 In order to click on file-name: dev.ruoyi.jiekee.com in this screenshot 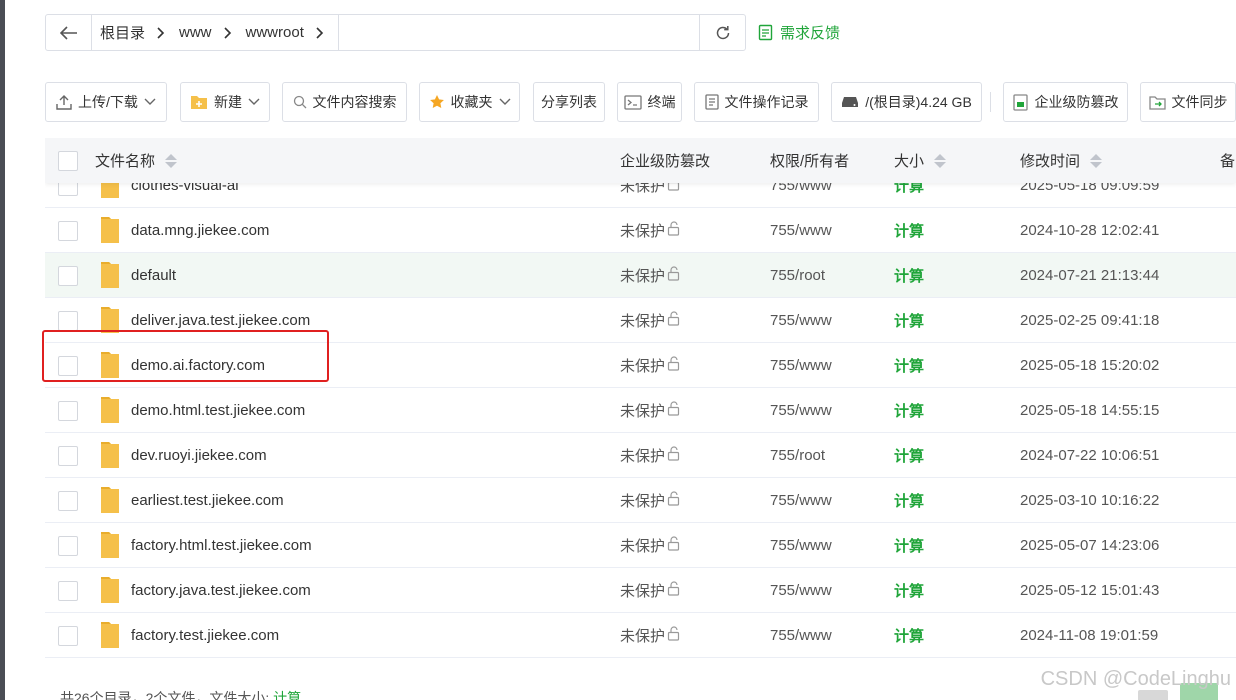, I will do `click(199, 455)`.